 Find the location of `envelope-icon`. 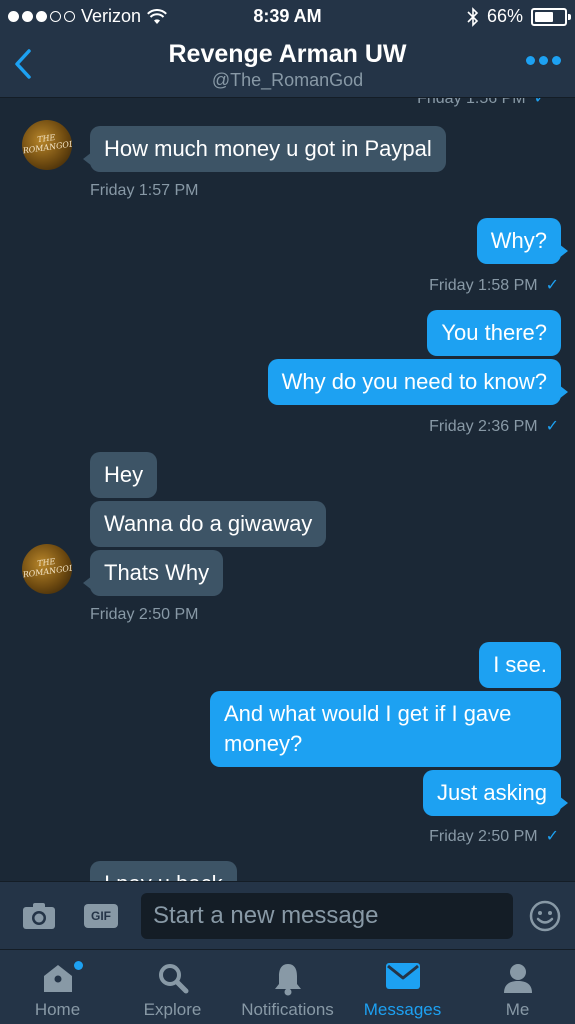

envelope-icon is located at coordinates (402, 976).